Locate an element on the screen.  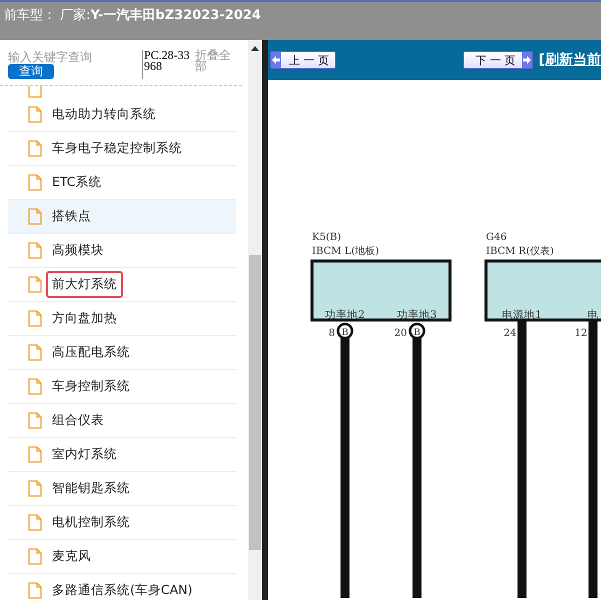
tree-item-label: 电机控制系统 is located at coordinates (91, 522).